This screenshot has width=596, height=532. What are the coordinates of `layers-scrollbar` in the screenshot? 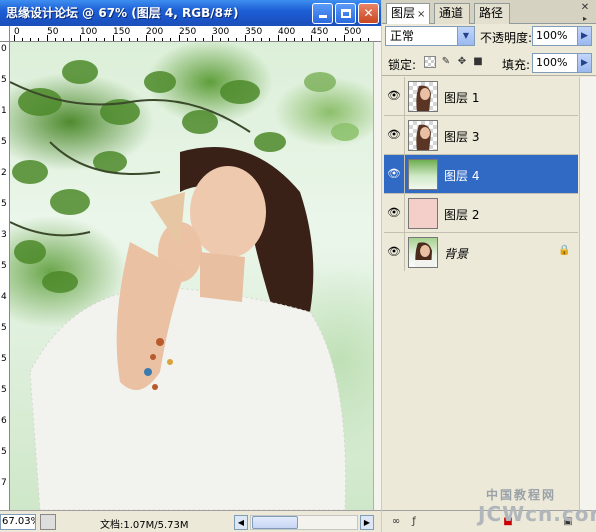 It's located at (587, 293).